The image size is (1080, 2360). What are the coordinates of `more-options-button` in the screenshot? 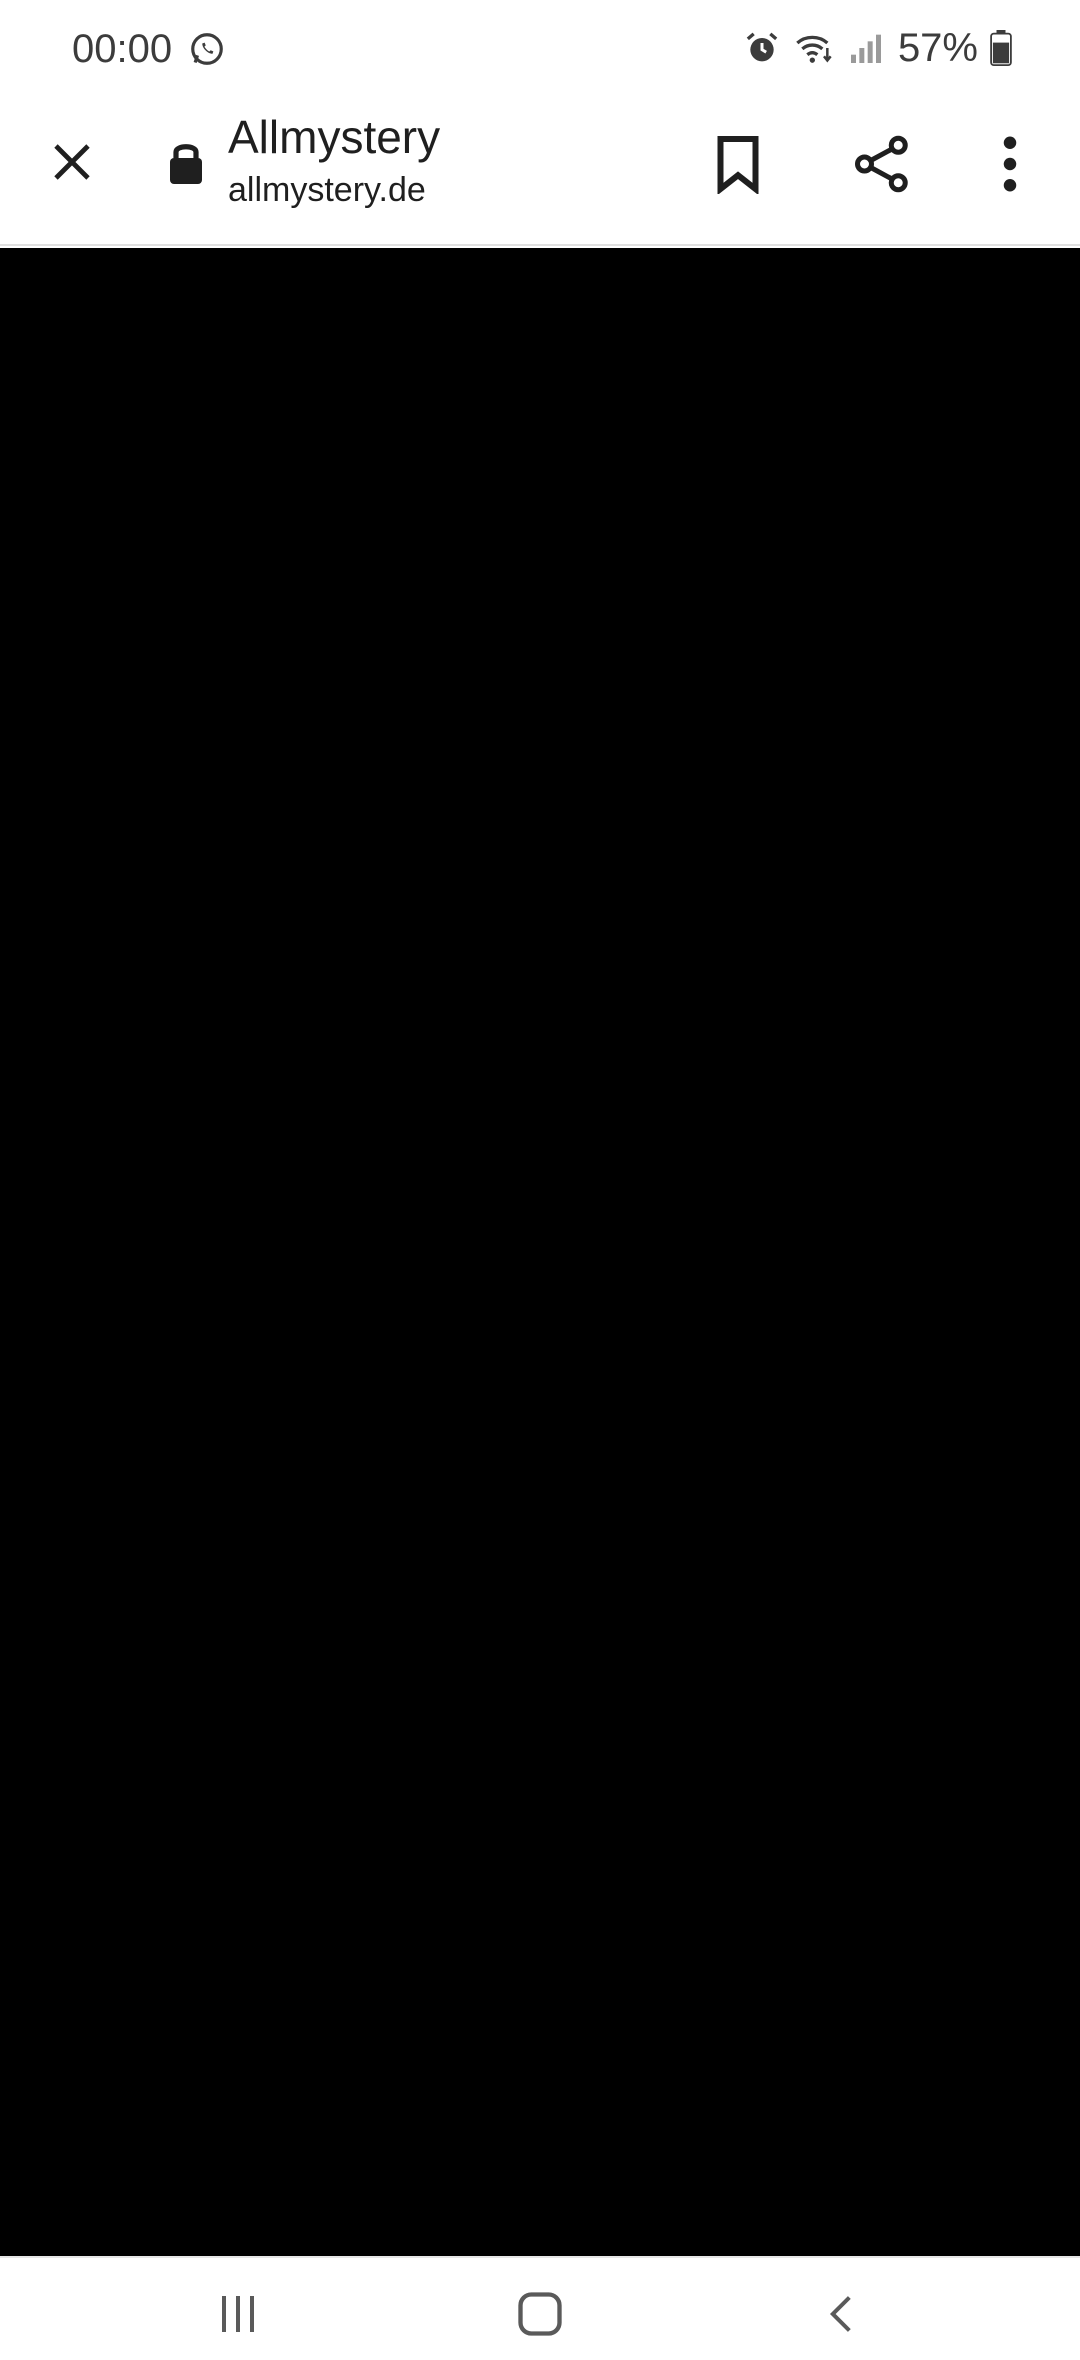 It's located at (1010, 164).